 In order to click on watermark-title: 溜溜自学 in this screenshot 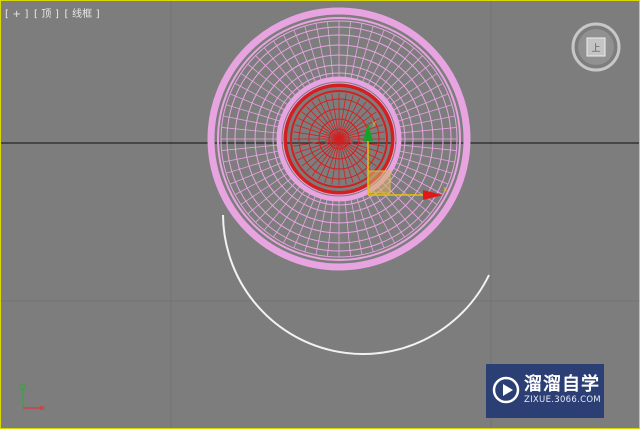, I will do `click(562, 384)`.